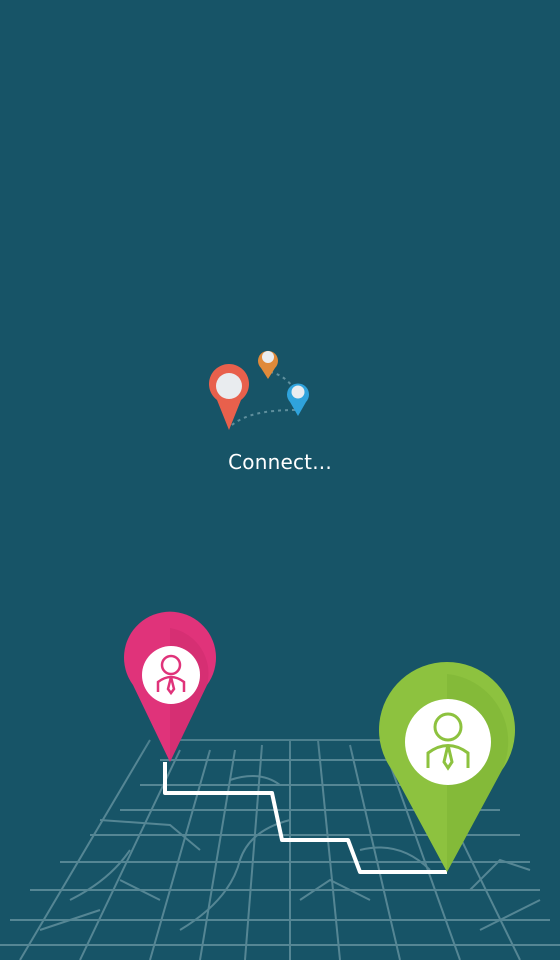 The width and height of the screenshot is (560, 960). Describe the element at coordinates (298, 399) in the screenshot. I see `blue-pin-icon` at that location.